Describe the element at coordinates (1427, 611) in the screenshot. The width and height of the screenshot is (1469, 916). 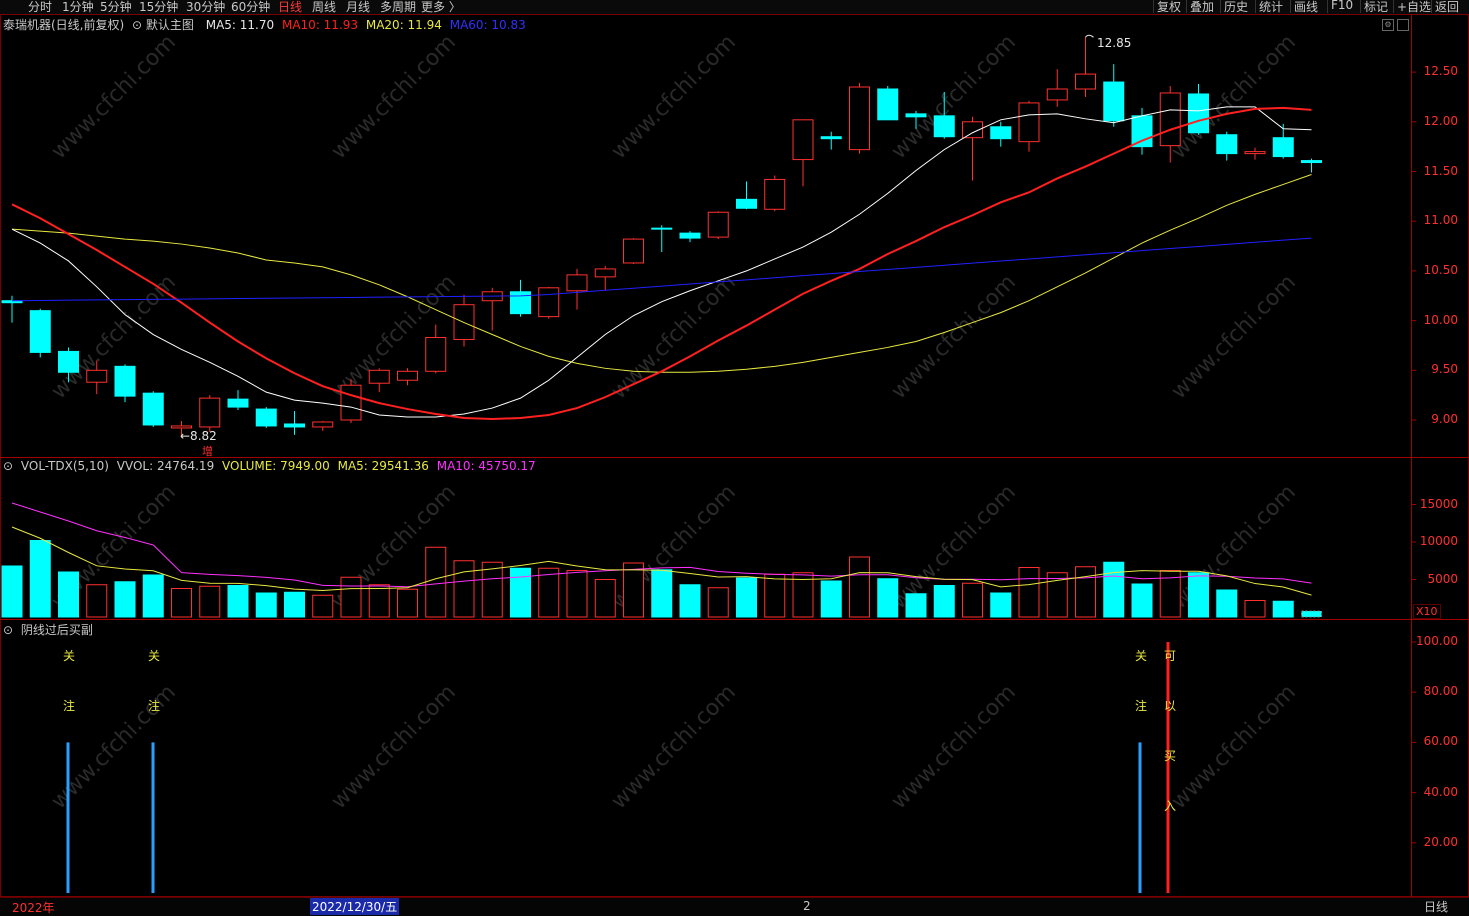
I see `vol-multiplier: X10` at that location.